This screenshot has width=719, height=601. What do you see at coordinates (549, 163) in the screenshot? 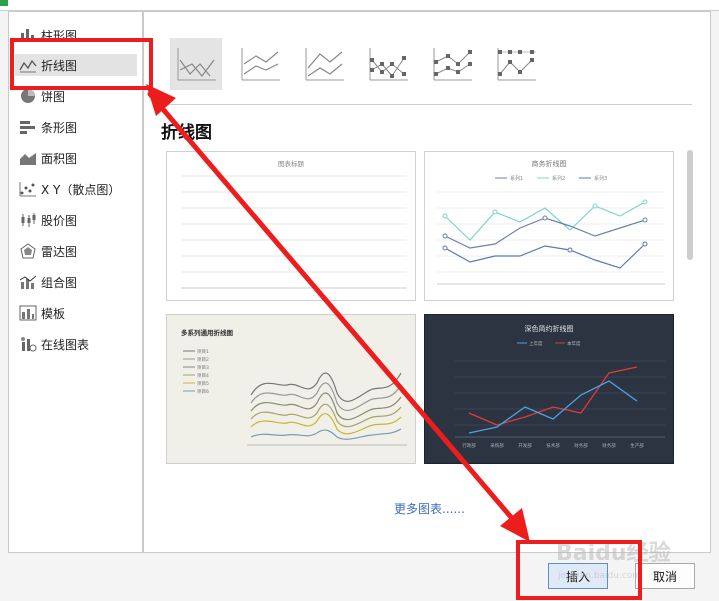
I see `template-title: 商务折线图` at bounding box center [549, 163].